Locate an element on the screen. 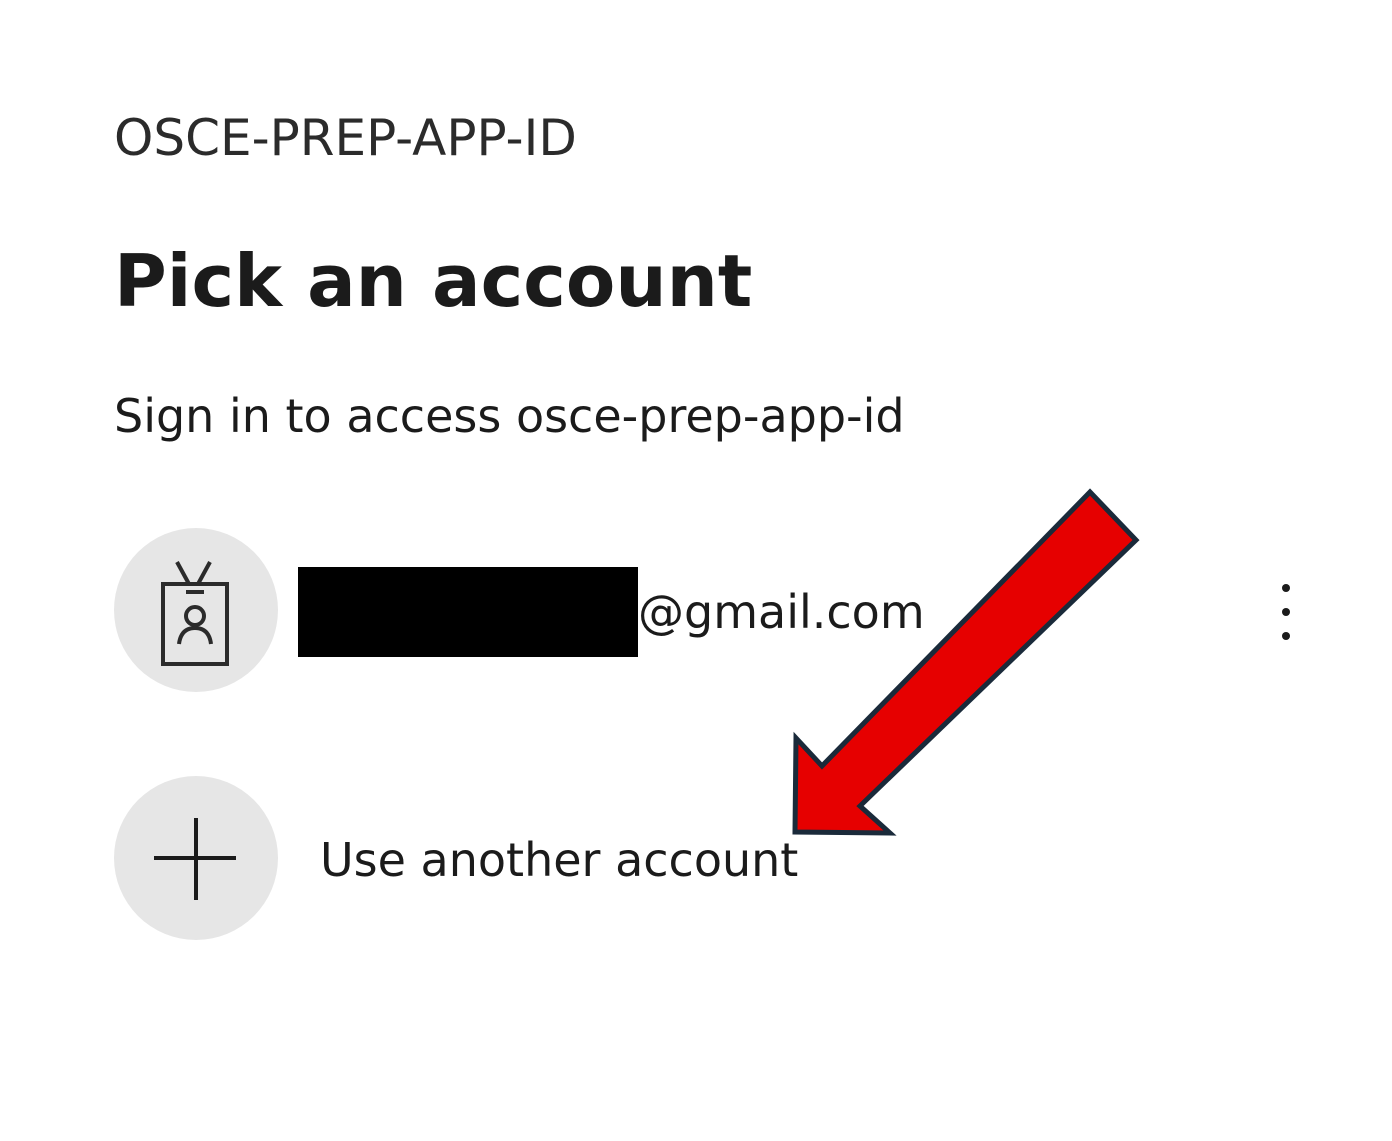 The width and height of the screenshot is (1392, 1141). more-options-button is located at coordinates (1286, 615).